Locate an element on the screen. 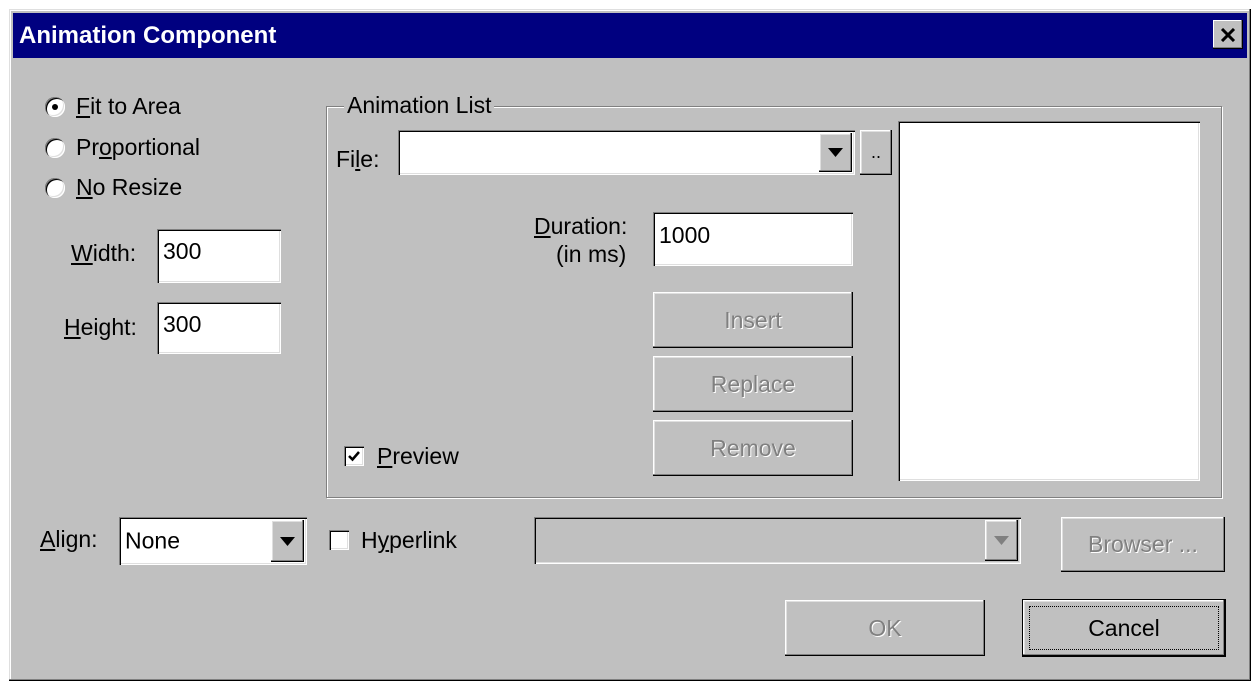 This screenshot has width=1253, height=683. replace-button: Replace is located at coordinates (753, 384).